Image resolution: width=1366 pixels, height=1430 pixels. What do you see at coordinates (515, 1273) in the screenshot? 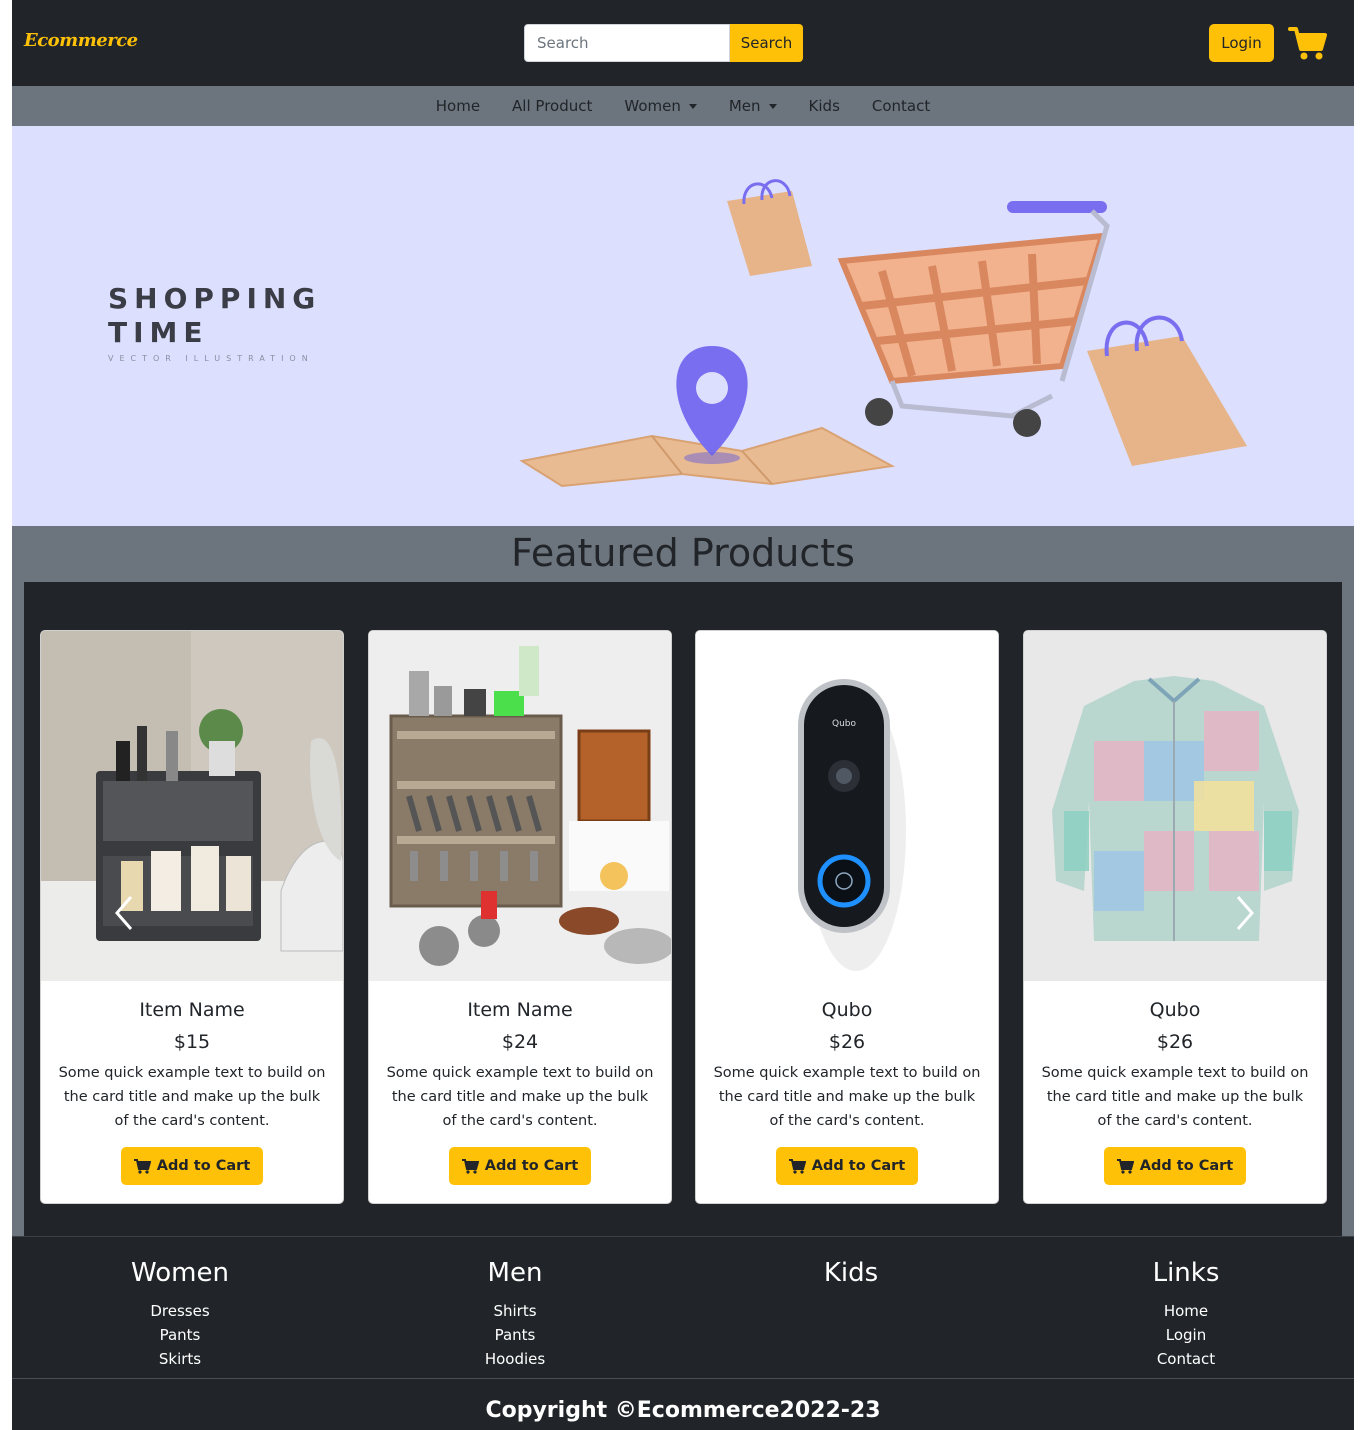
I see `footer-heading: Men` at bounding box center [515, 1273].